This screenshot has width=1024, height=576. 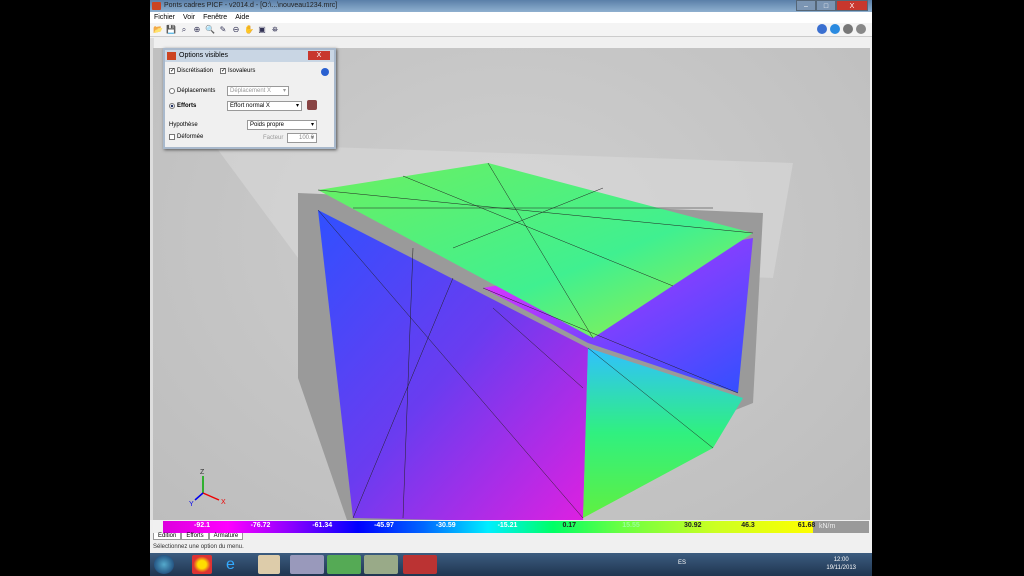 What do you see at coordinates (631, 525) in the screenshot?
I see `legend-value: 15.55` at bounding box center [631, 525].